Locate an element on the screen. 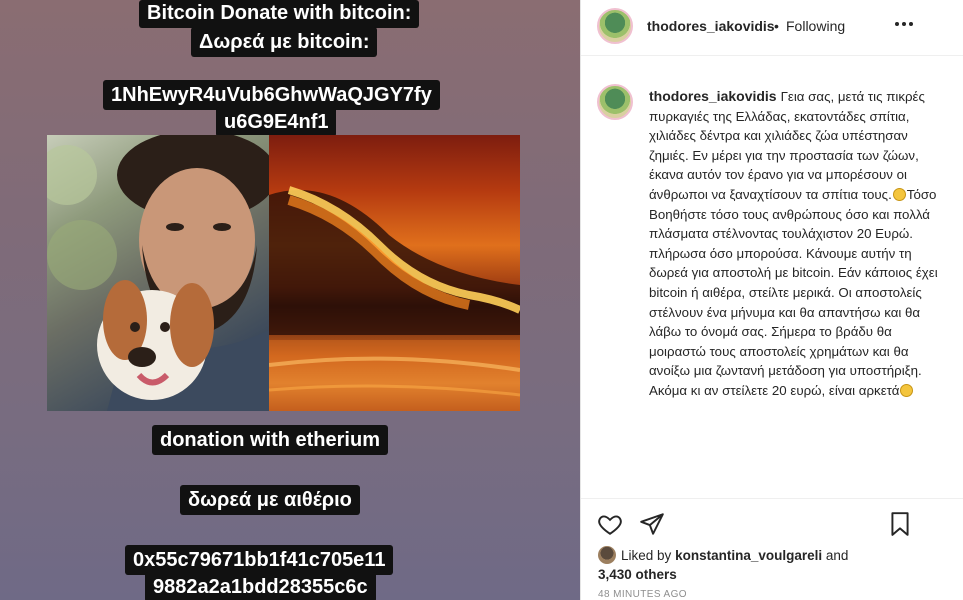  sad-face-emoji-icon is located at coordinates (899, 194).